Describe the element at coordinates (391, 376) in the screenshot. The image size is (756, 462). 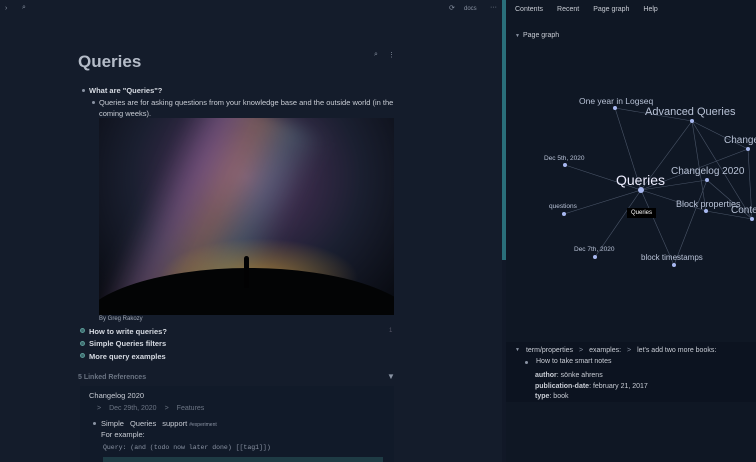
I see `filter-icon: ▼` at that location.